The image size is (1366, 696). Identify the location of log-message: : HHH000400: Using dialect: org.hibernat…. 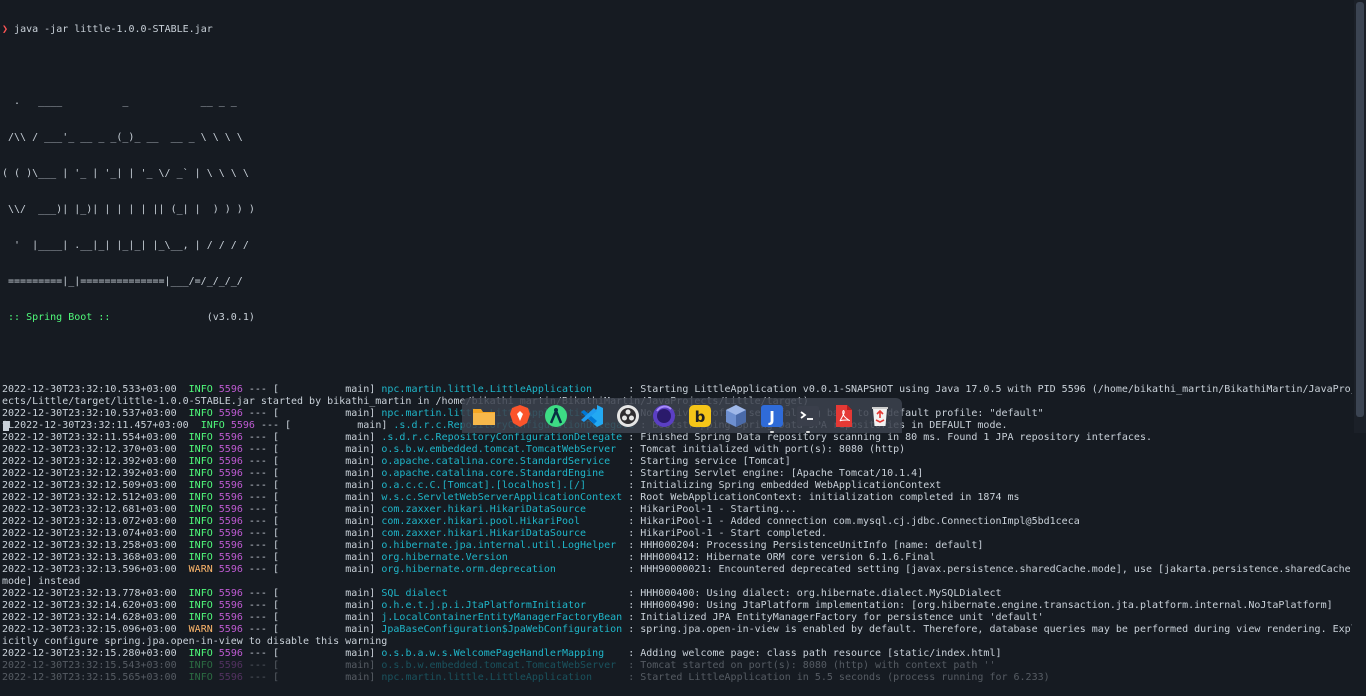
(812, 593).